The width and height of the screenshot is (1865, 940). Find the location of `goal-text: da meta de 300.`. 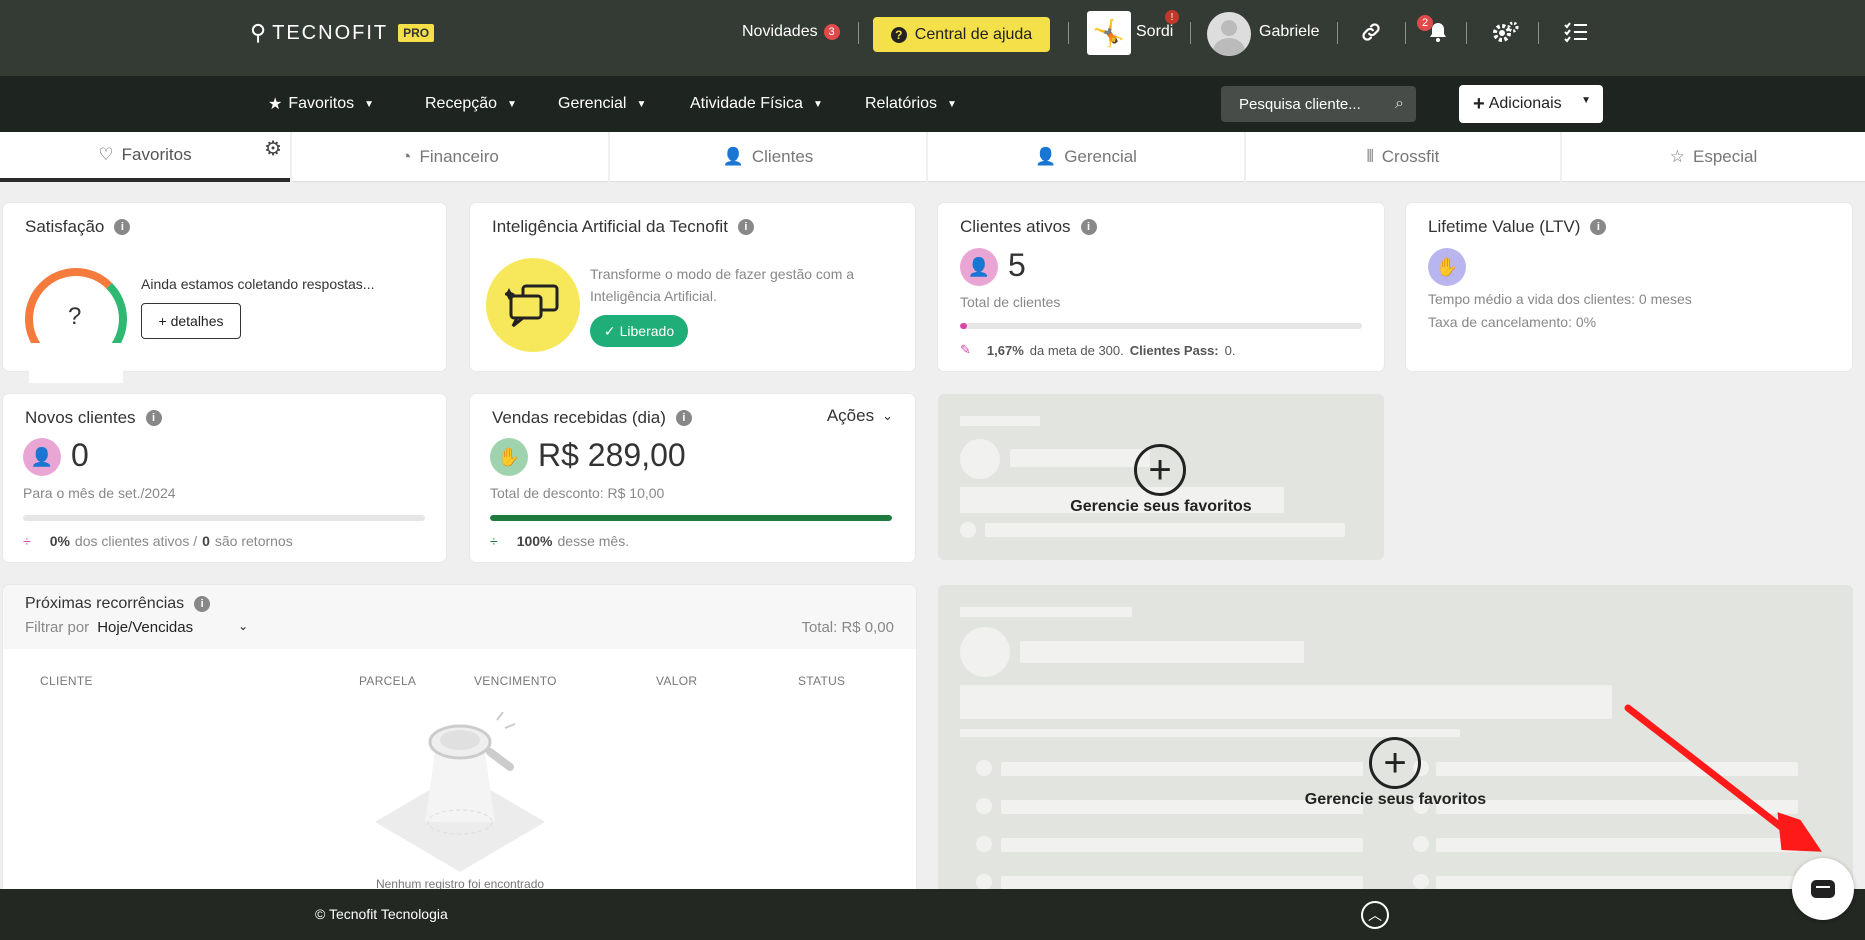

goal-text: da meta de 300. is located at coordinates (1076, 350).